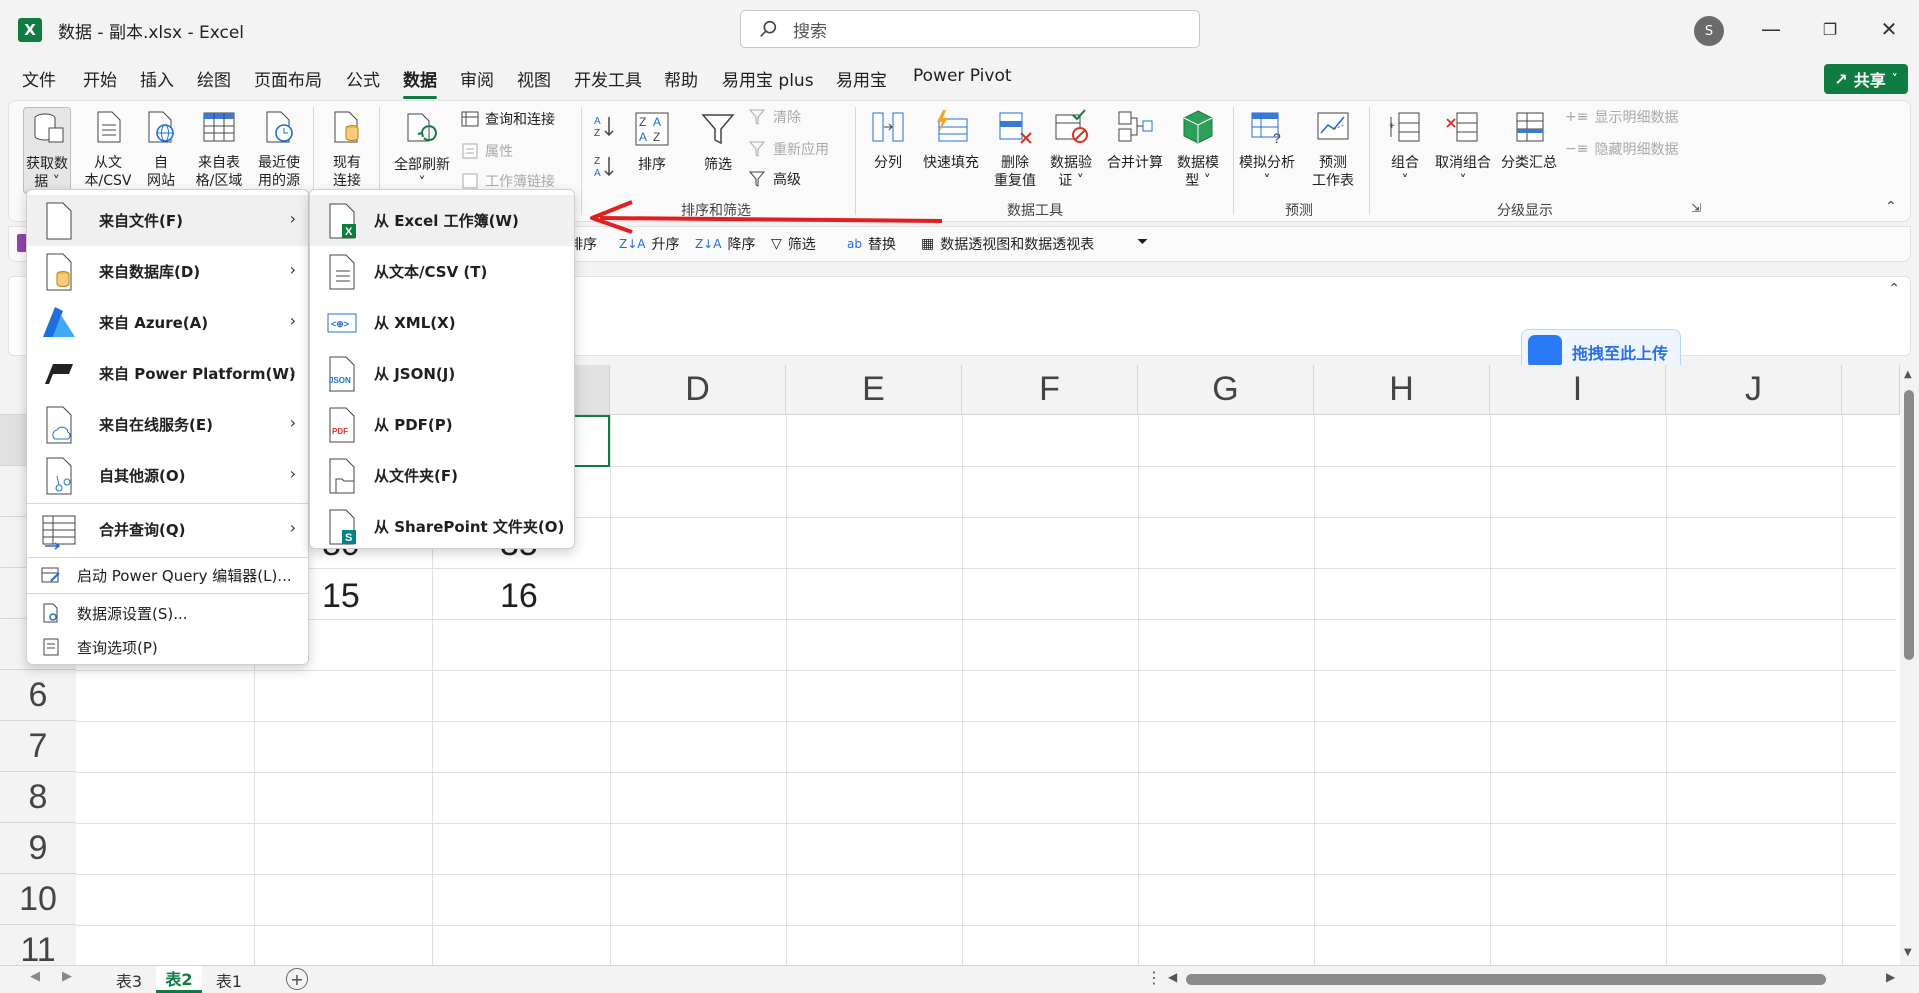  Describe the element at coordinates (38, 746) in the screenshot. I see `row-header-7: 7` at that location.